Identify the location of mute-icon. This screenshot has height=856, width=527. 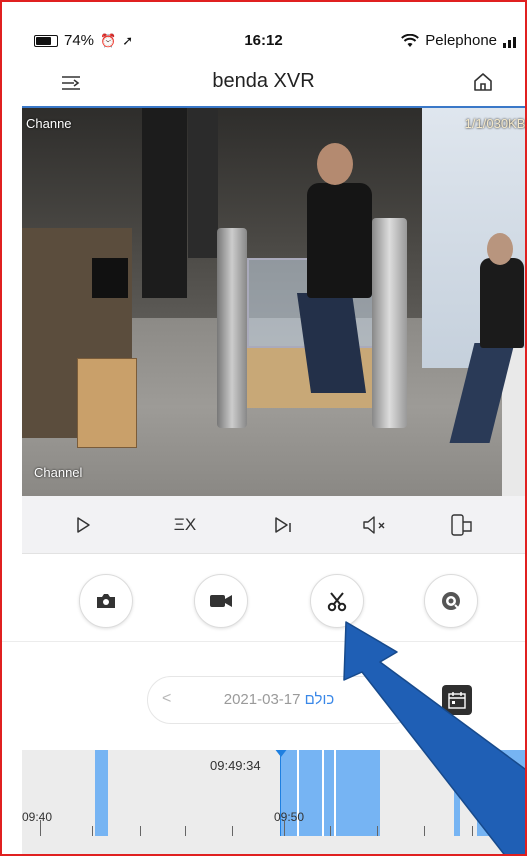
(376, 525).